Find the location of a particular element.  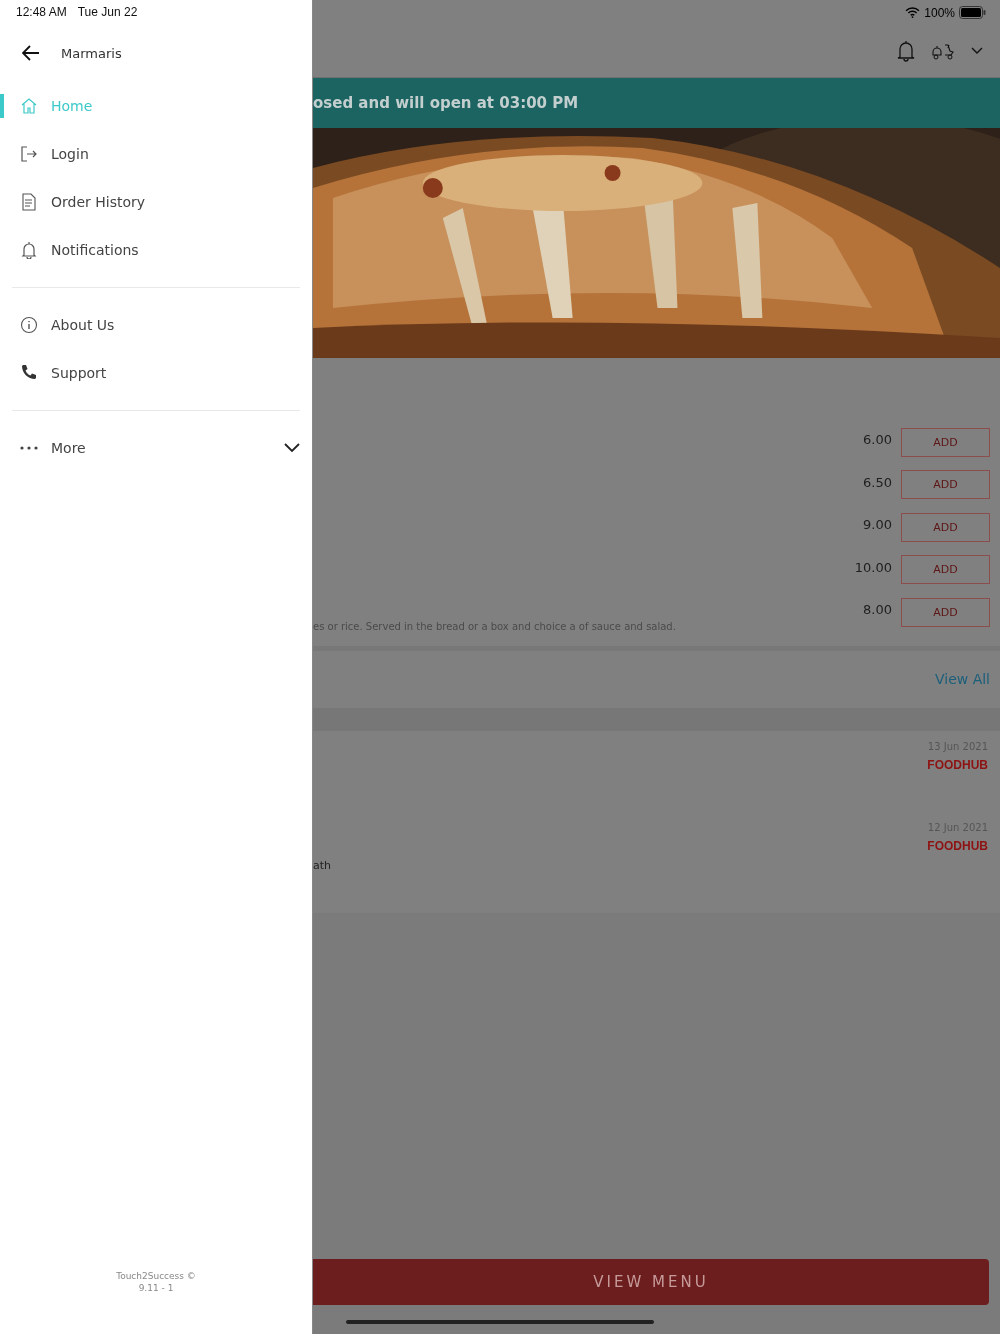

item-price: 9.00 is located at coordinates (877, 525).